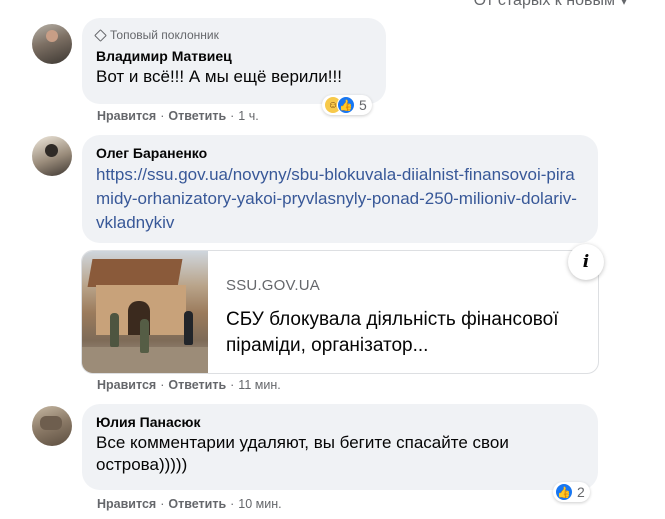 The height and width of the screenshot is (519, 665). I want to click on chevron-down-icon: ▾, so click(623, 4).